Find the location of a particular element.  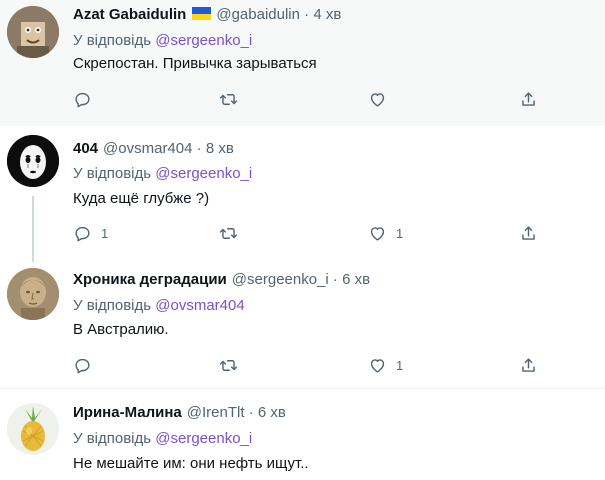

tweet-header: Ирина-Малина @IrenTlt · 6 хв is located at coordinates (179, 413).